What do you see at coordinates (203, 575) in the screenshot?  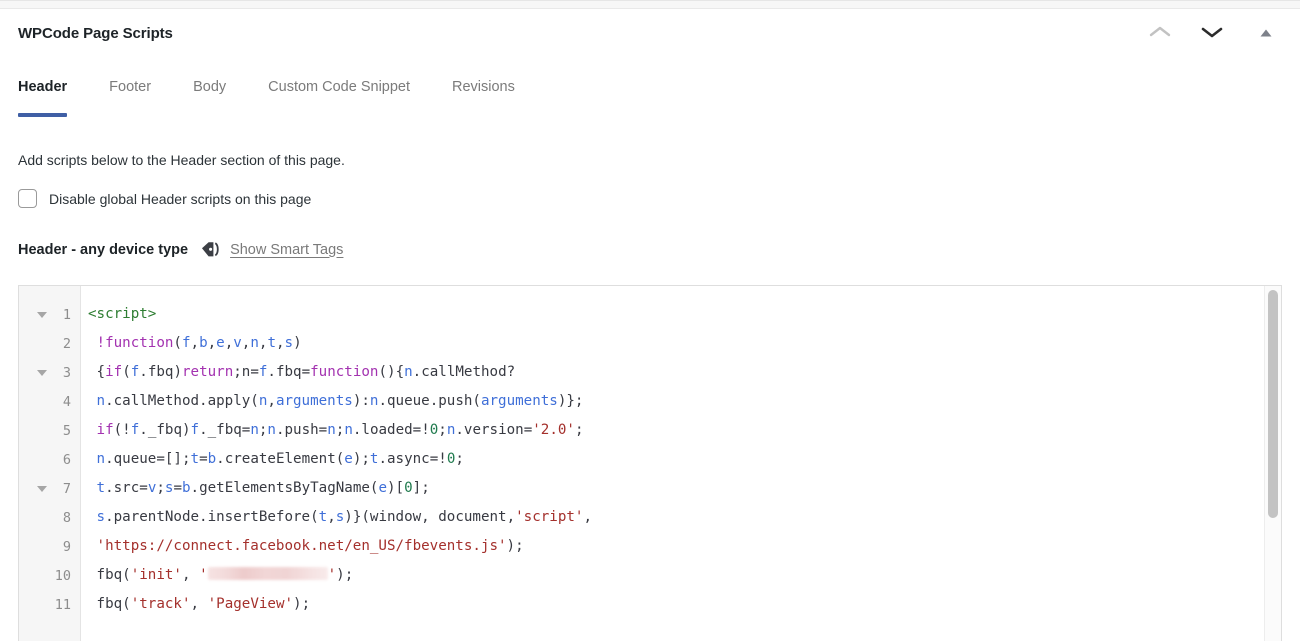 I see `code-token-str: '` at bounding box center [203, 575].